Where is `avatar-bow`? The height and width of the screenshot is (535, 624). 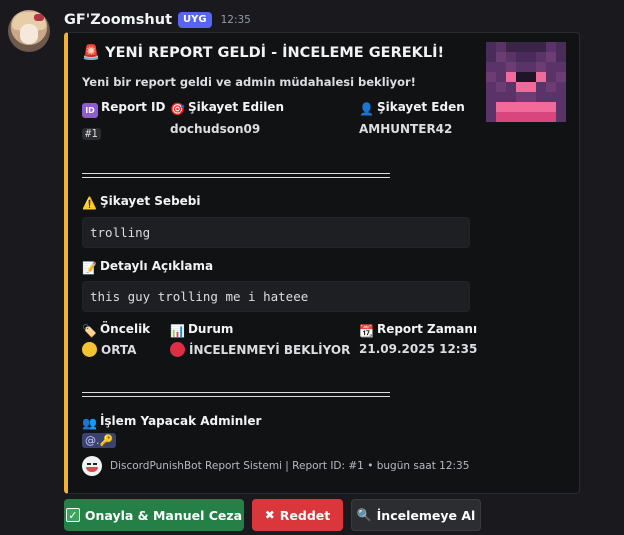 avatar-bow is located at coordinates (39, 17).